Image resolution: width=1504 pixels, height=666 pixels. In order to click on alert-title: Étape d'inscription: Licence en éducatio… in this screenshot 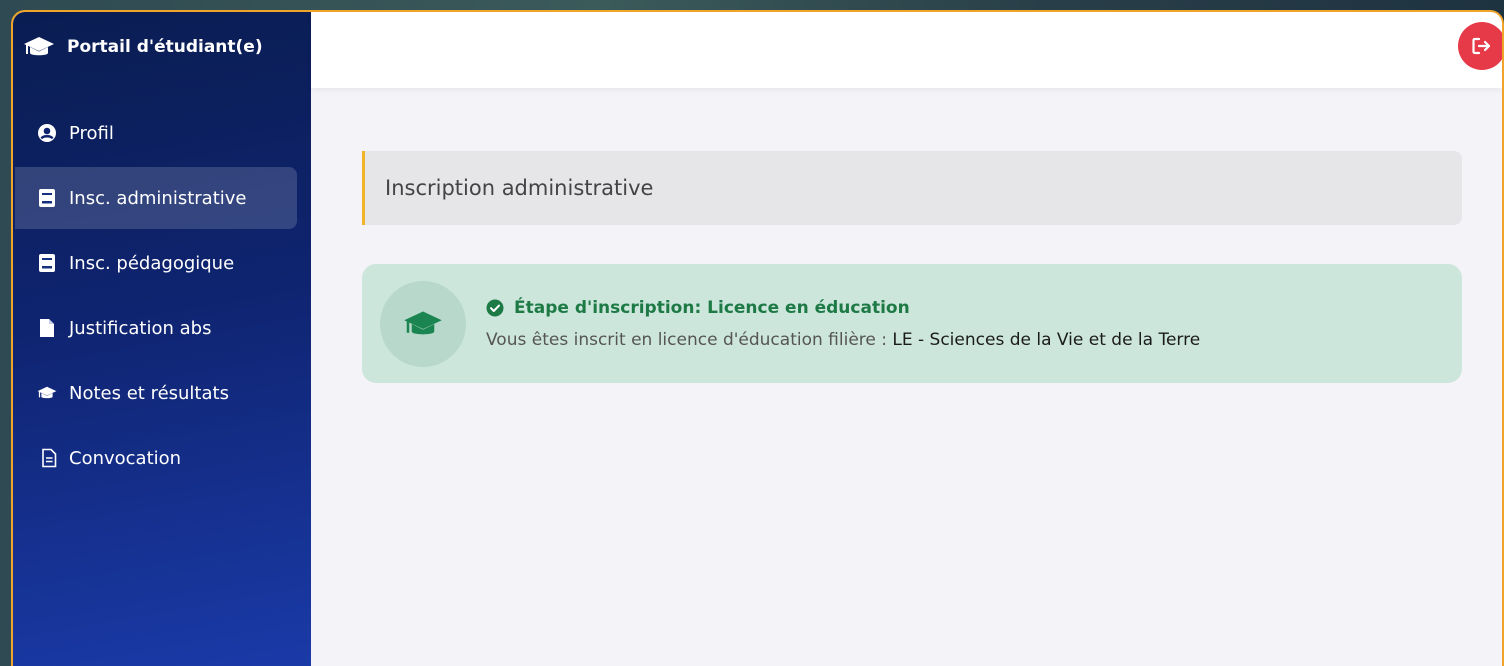, I will do `click(843, 308)`.